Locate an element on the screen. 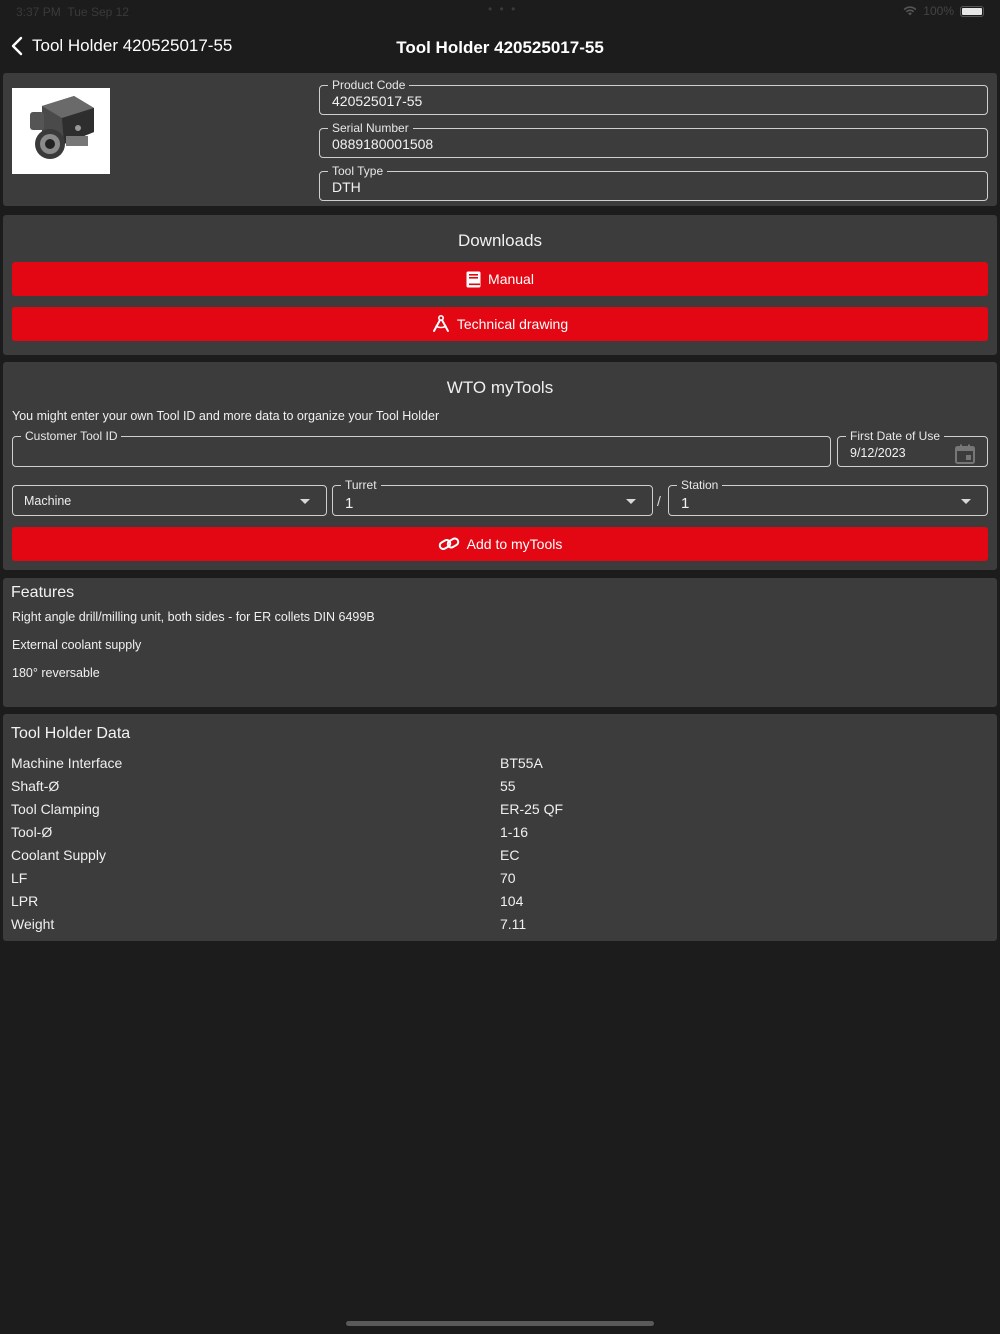  battery-percent: 100% is located at coordinates (938, 11).